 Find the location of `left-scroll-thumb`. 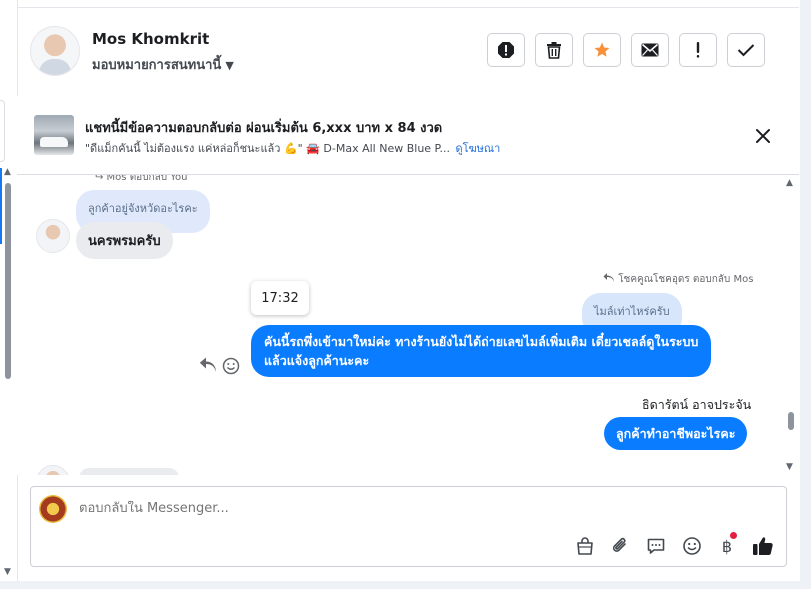

left-scroll-thumb is located at coordinates (8, 281).